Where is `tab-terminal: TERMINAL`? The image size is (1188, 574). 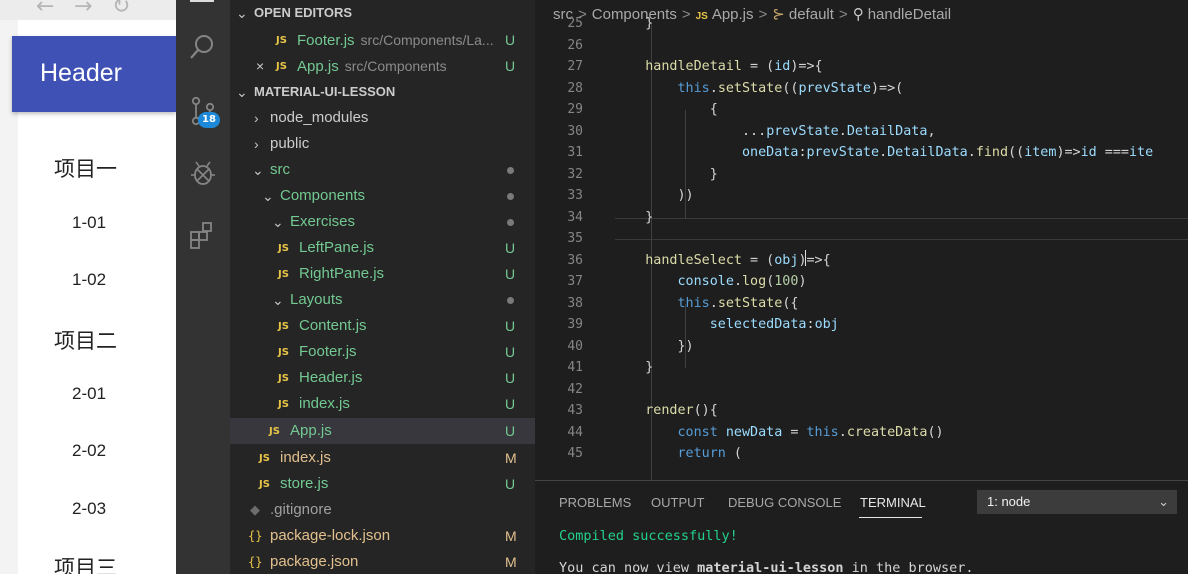 tab-terminal: TERMINAL is located at coordinates (893, 502).